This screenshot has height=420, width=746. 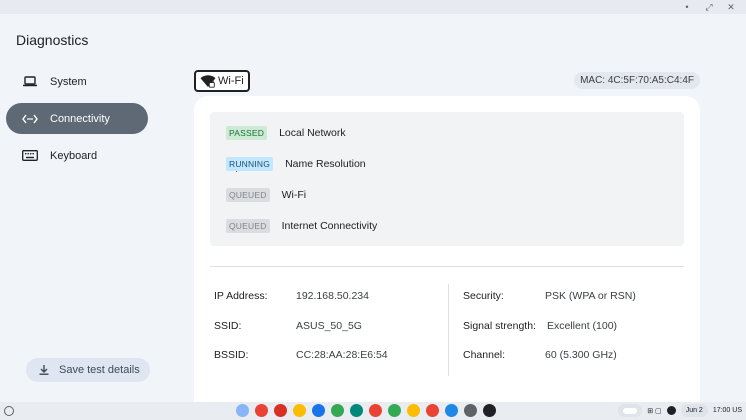 I want to click on system-tray: ⊞ ▢ Jun 2 17:00 US, so click(x=680, y=410).